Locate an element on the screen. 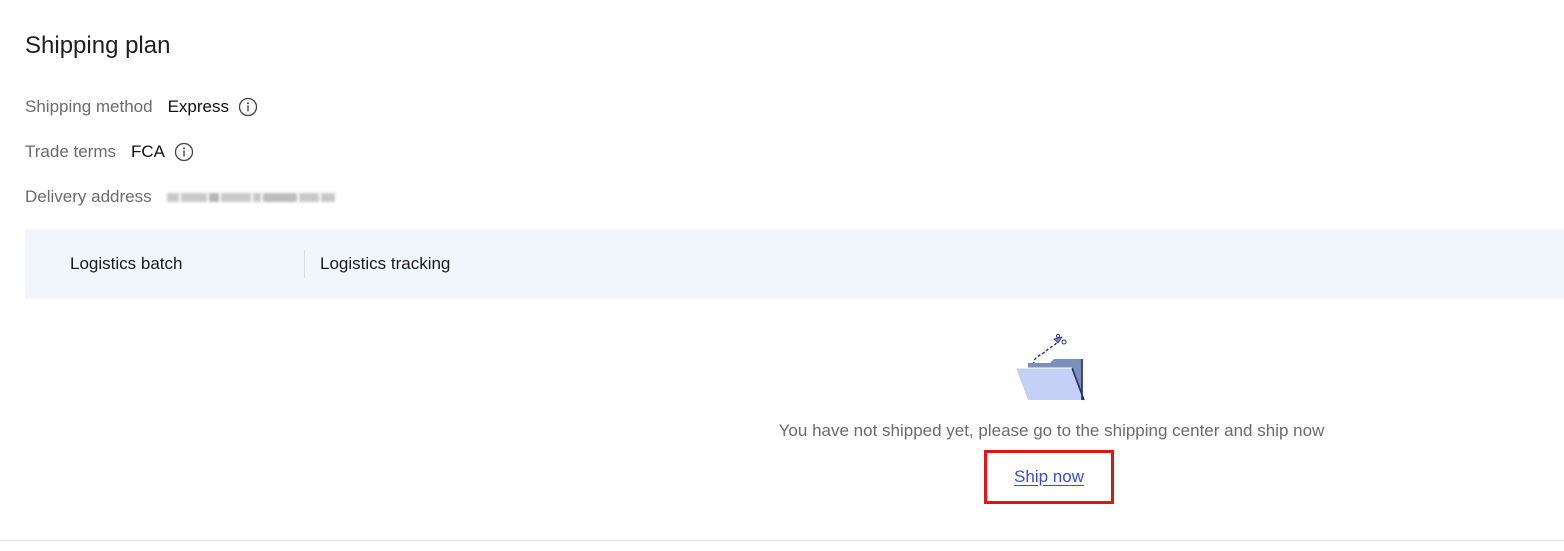 This screenshot has height=551, width=1564. column-header-logistics-batch: Logistics batch is located at coordinates (126, 263).